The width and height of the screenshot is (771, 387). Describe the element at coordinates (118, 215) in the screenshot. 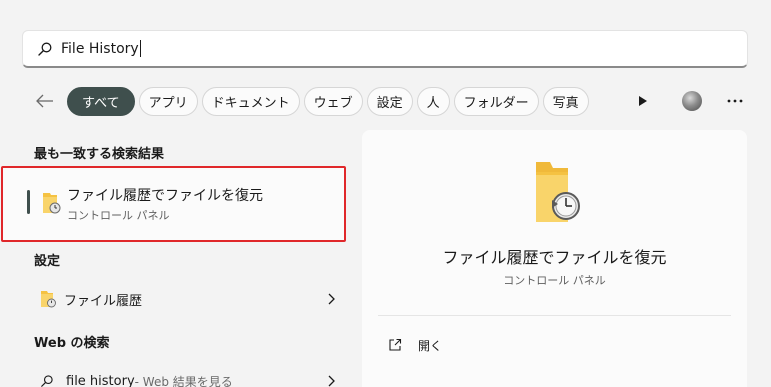

I see `best-match-subtitle: コントロール パネル` at that location.